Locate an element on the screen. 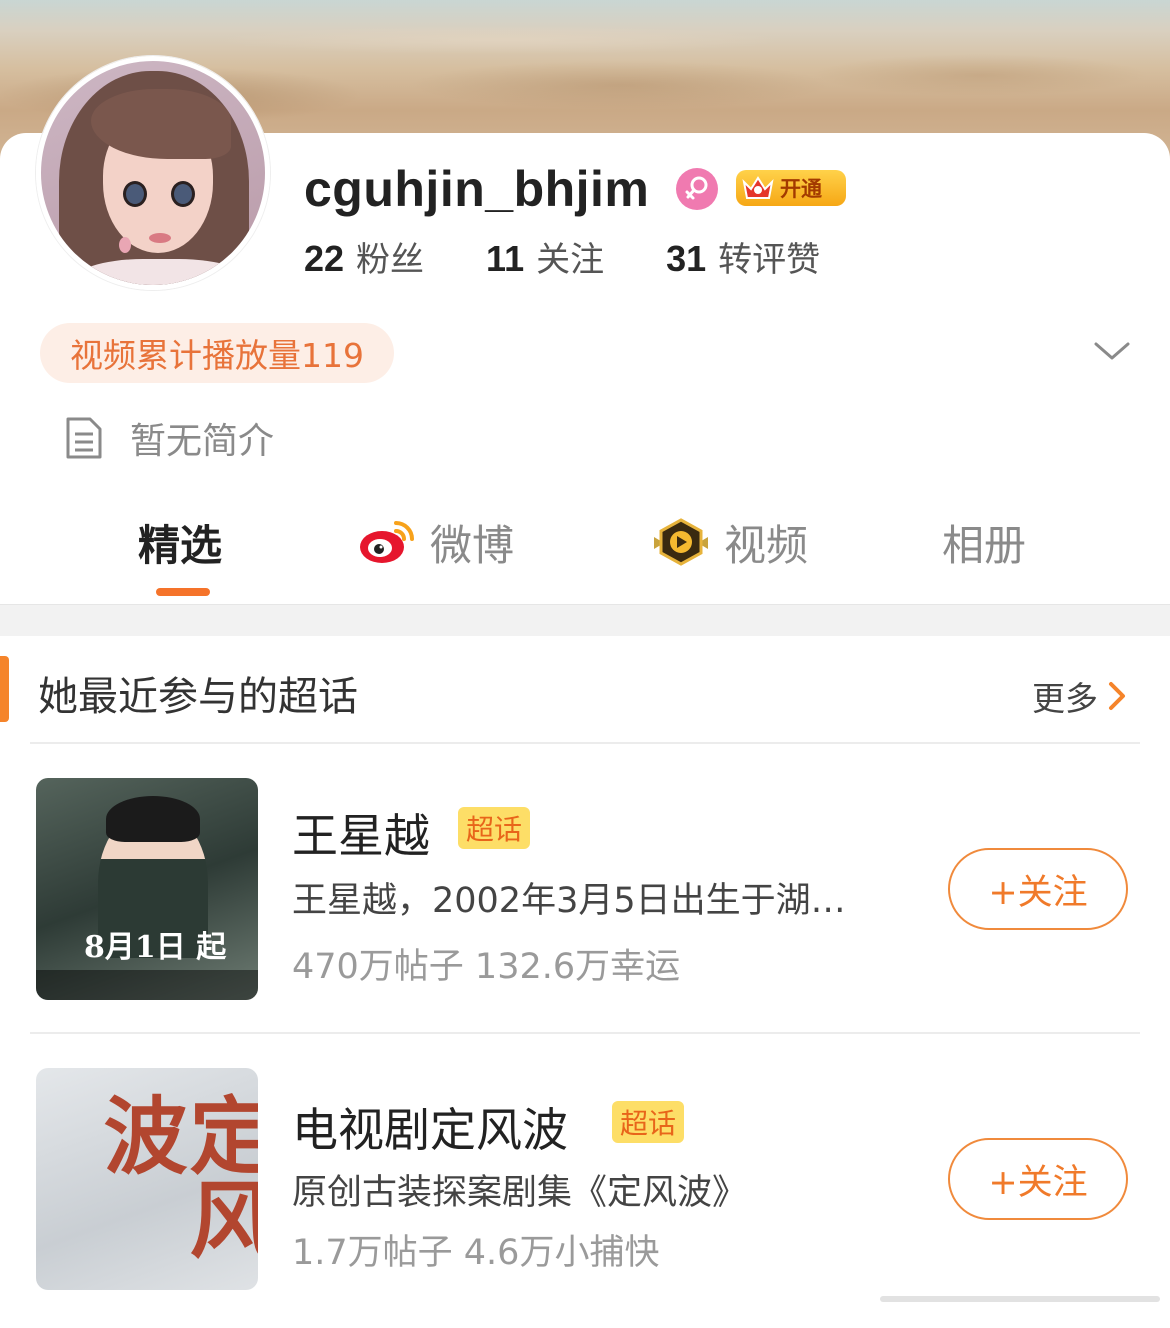 Image resolution: width=1170 pixels, height=1328 pixels. vip-open-label: 开通 is located at coordinates (801, 189).